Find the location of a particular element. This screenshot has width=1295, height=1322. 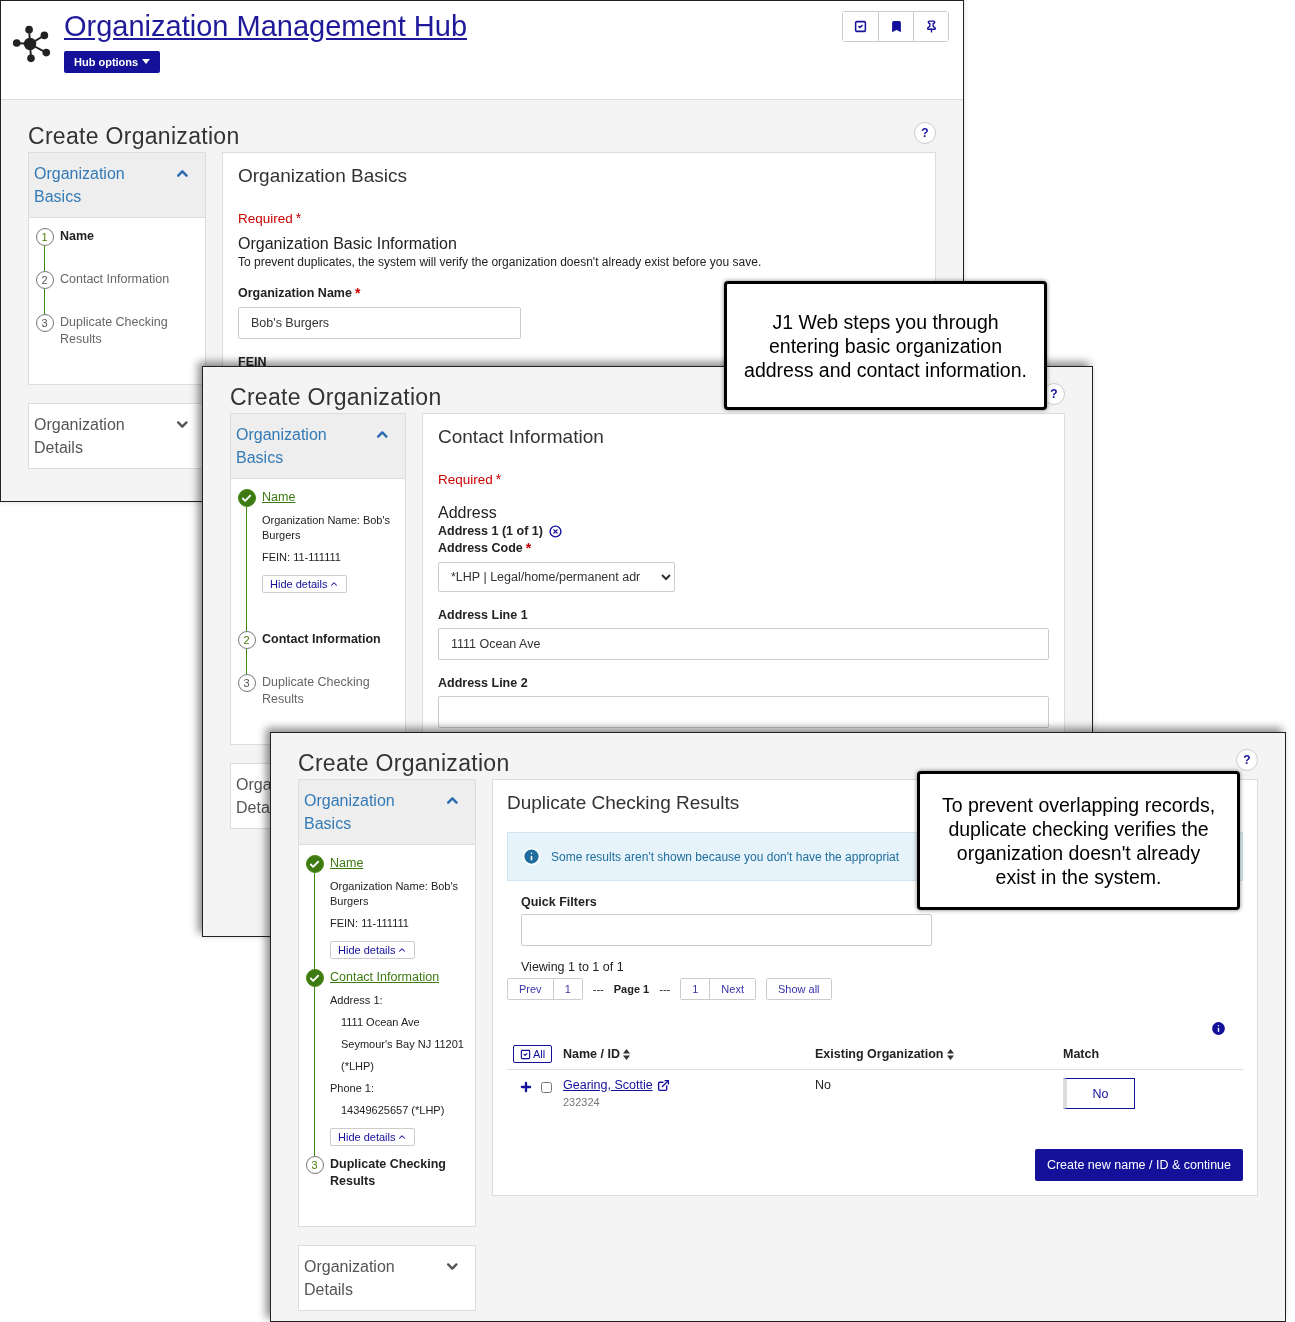

text-field: Bob's Burgers is located at coordinates (379, 323).